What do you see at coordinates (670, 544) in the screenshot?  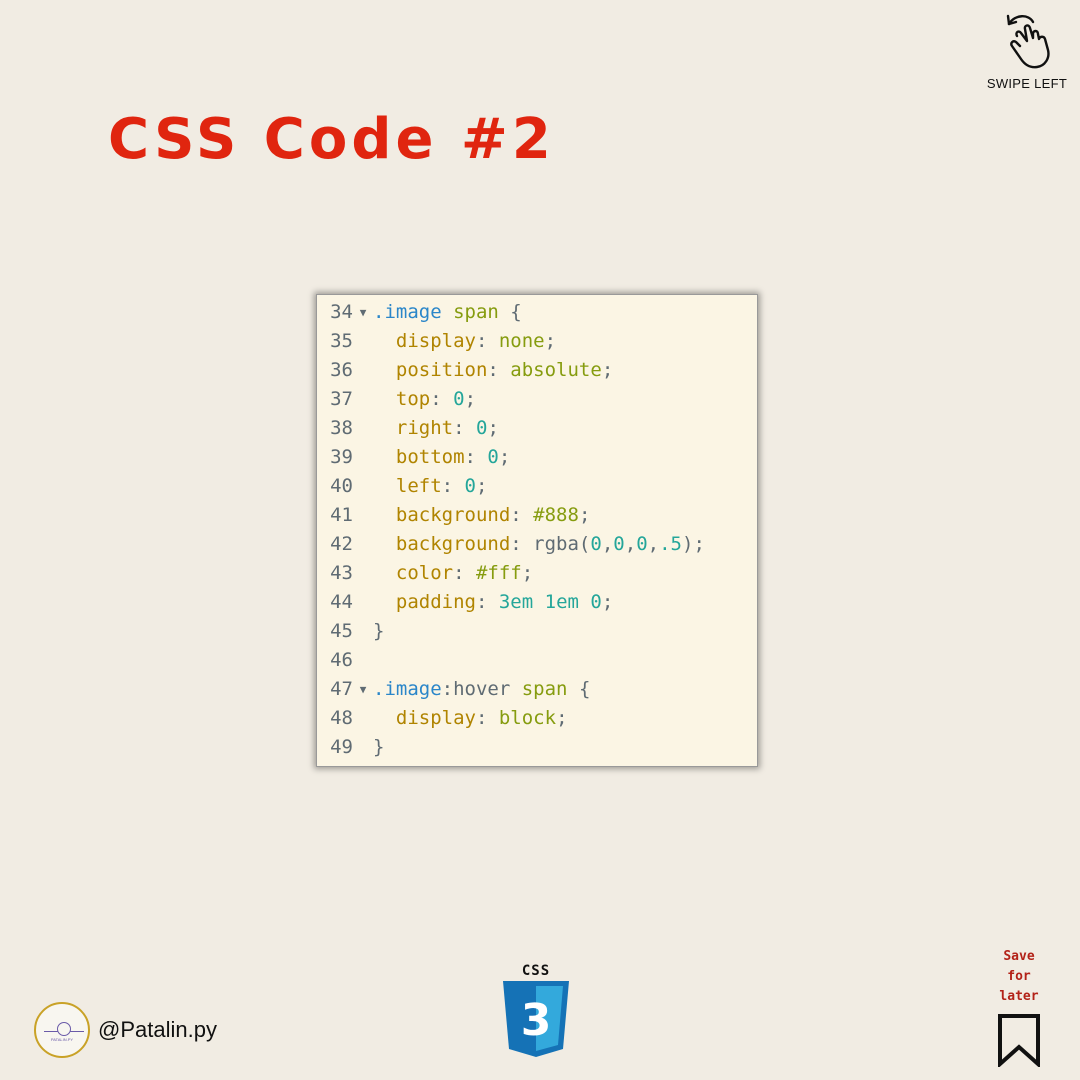 I see `code-token: .5` at bounding box center [670, 544].